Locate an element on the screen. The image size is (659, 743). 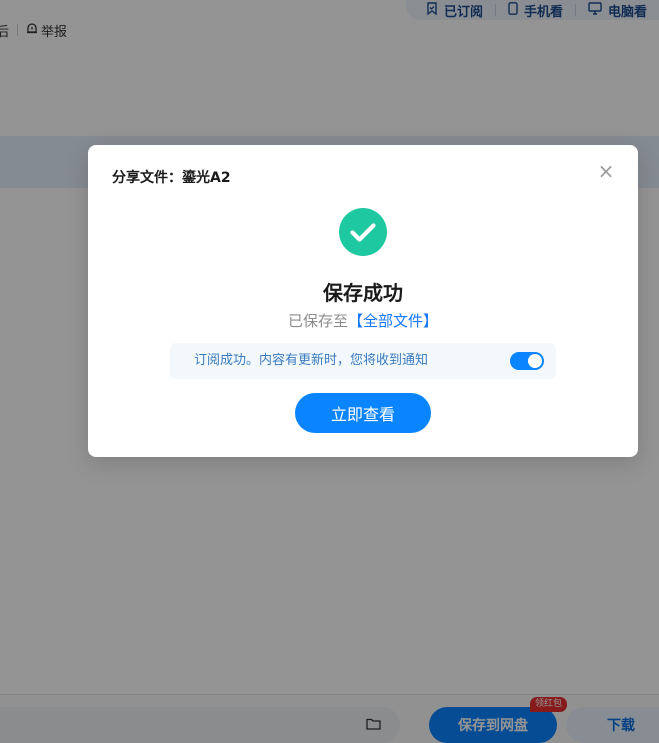
saved-location-line: 已保存至【全部文件】 is located at coordinates (363, 320).